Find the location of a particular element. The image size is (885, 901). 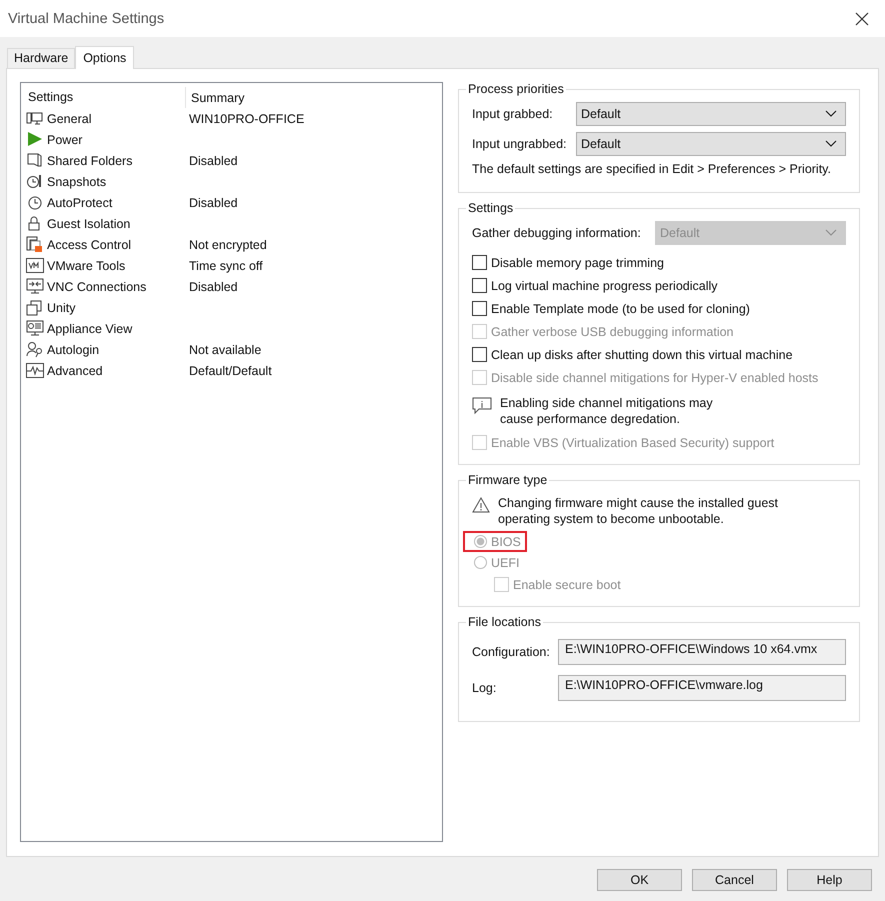

radio-label: BIOS is located at coordinates (506, 541).